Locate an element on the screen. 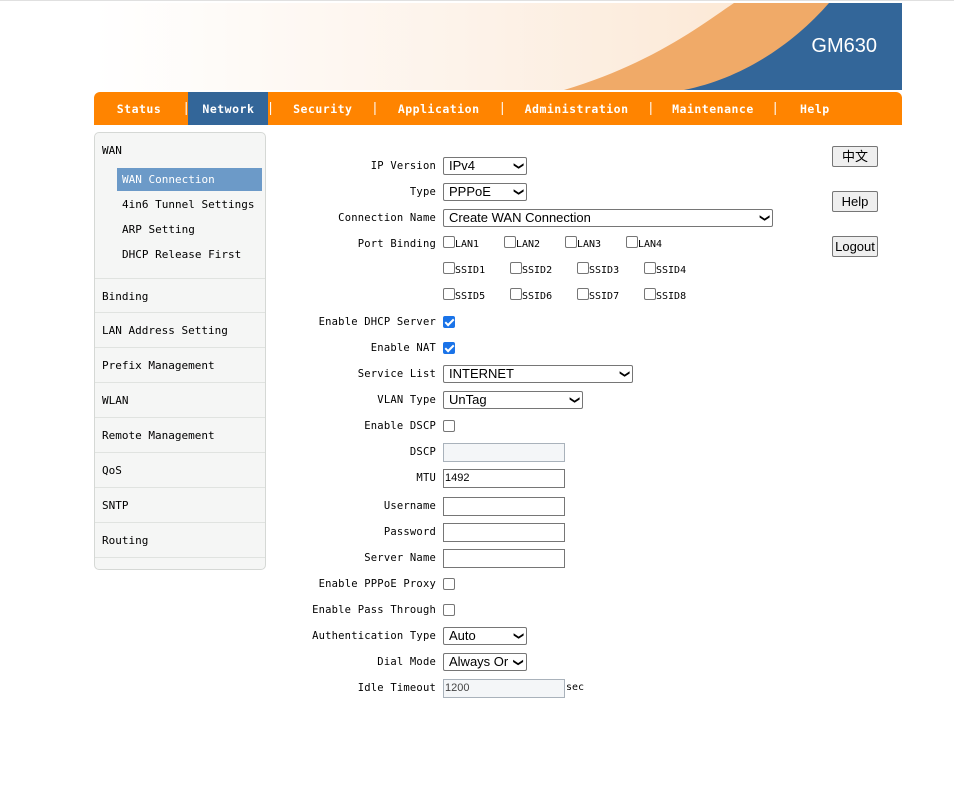 Image resolution: width=954 pixels, height=800 pixels. checkbox-ssid2 is located at coordinates (516, 268).